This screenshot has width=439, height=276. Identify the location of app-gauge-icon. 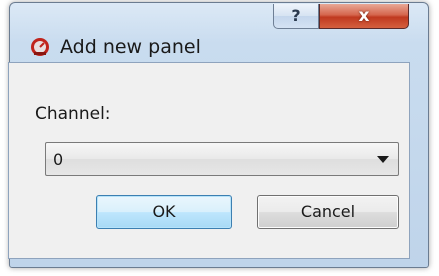
(40, 47).